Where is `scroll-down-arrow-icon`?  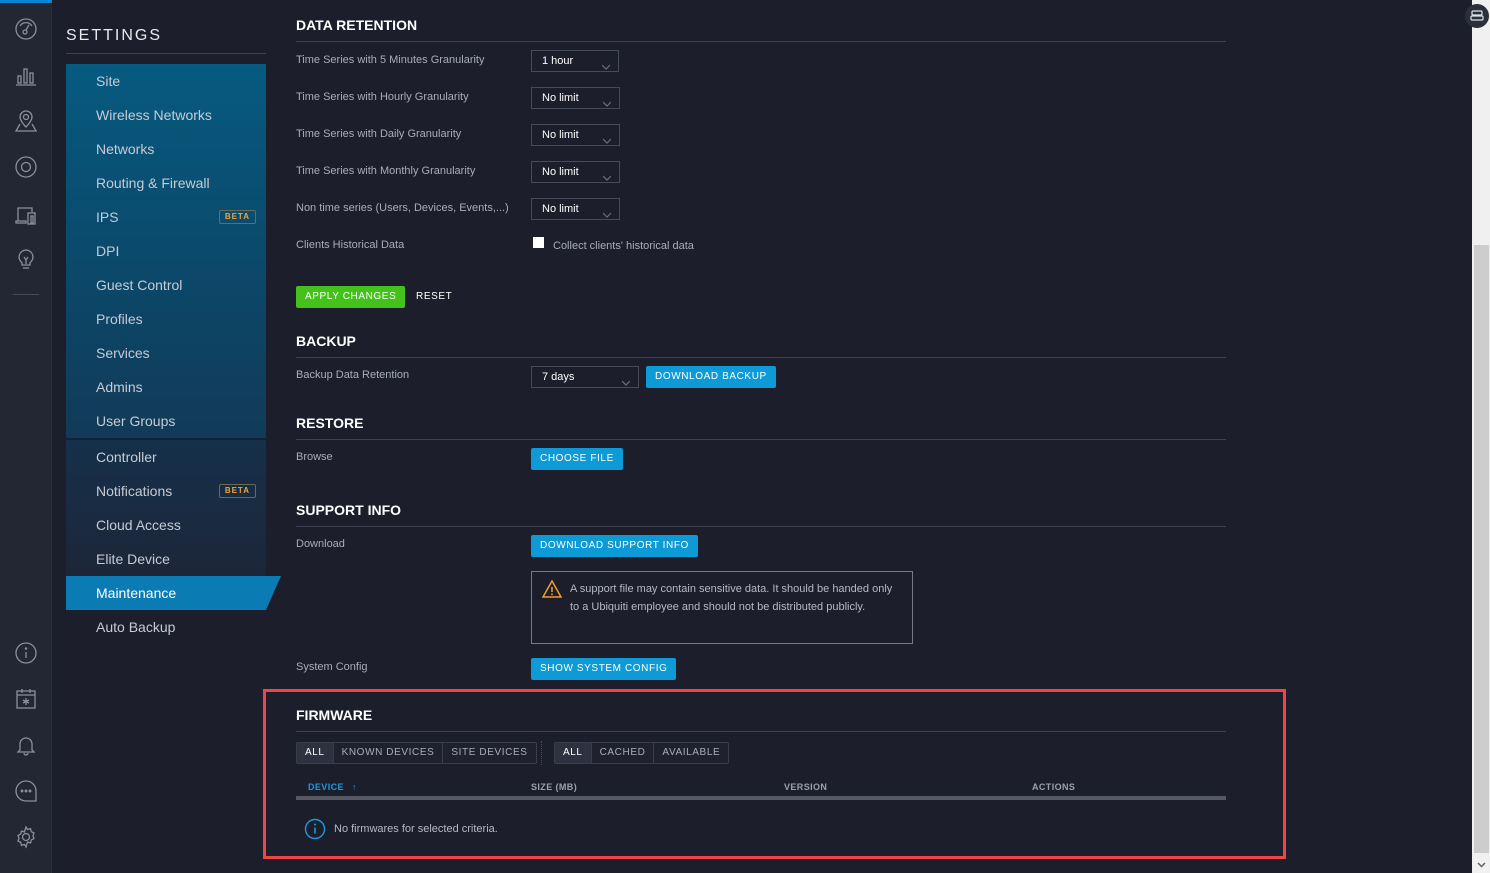
scroll-down-arrow-icon is located at coordinates (1481, 864).